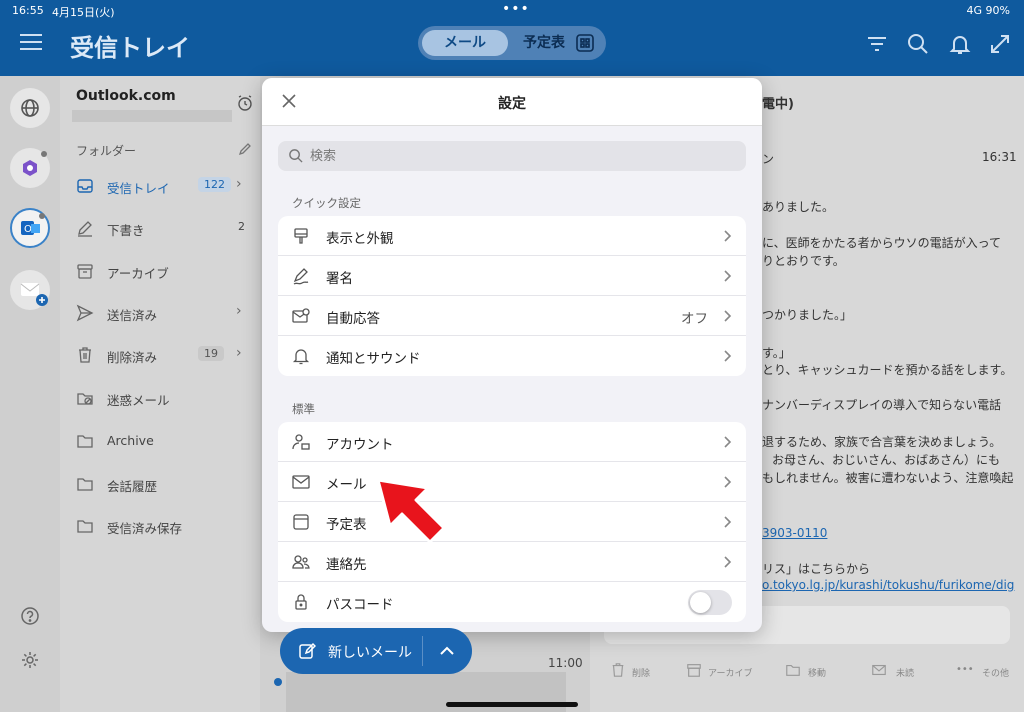 The image size is (1024, 712). I want to click on settings-search, so click(512, 156).